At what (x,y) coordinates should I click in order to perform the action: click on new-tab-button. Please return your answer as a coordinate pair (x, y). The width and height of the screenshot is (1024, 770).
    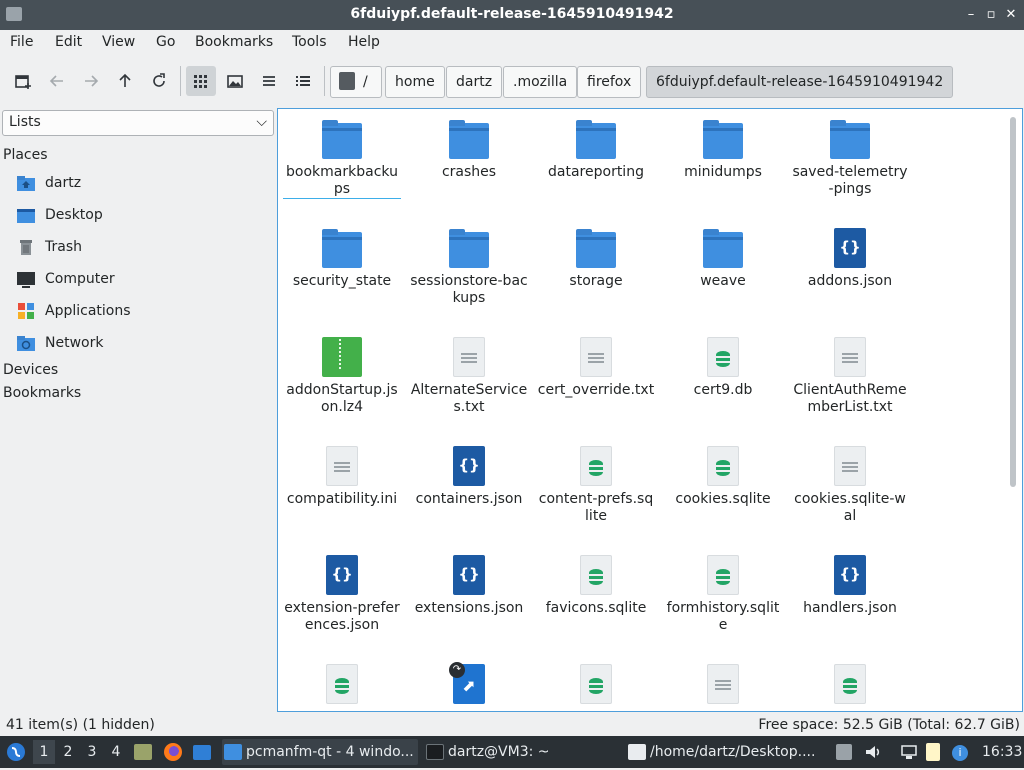
    Looking at the image, I should click on (23, 81).